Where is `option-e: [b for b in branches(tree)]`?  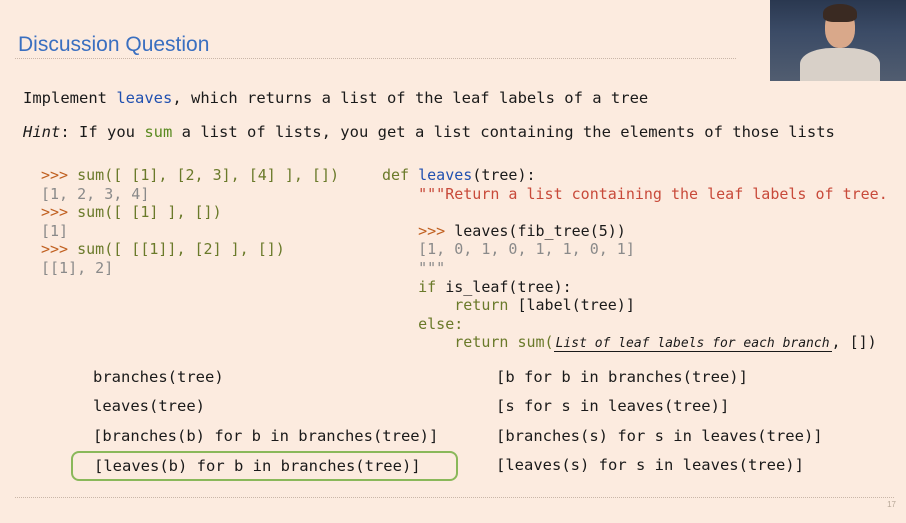
option-e: [b for b in branches(tree)] is located at coordinates (622, 377).